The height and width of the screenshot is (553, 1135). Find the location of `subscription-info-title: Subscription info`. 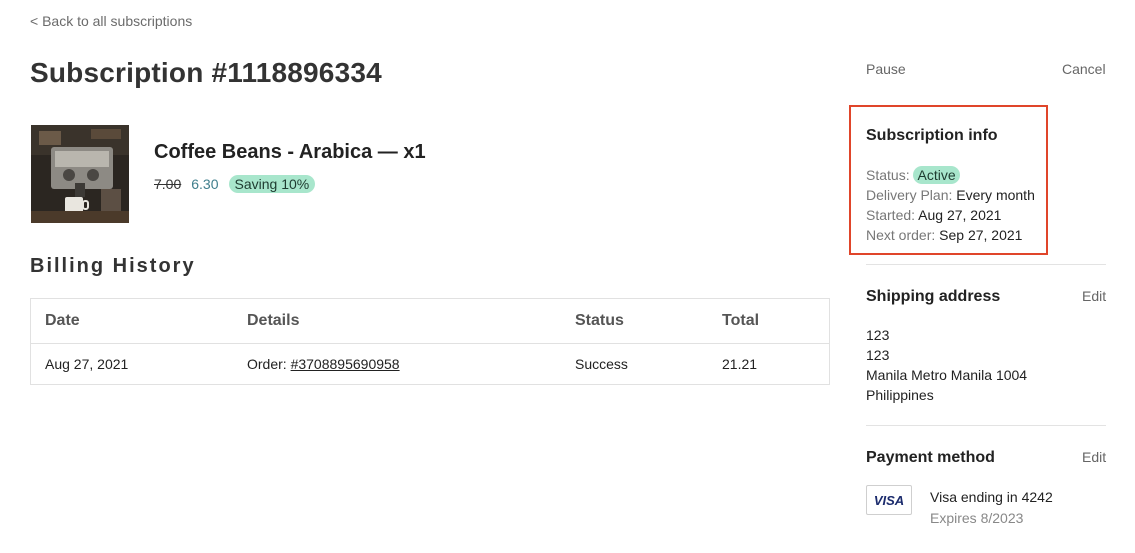

subscription-info-title: Subscription info is located at coordinates (932, 135).